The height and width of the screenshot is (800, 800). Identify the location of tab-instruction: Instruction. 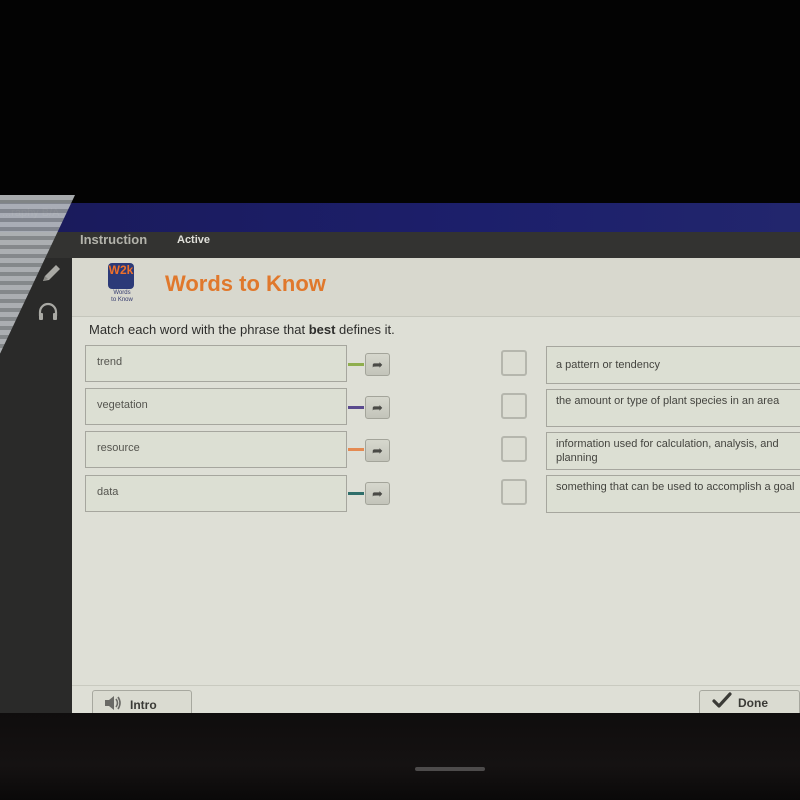
(113, 239).